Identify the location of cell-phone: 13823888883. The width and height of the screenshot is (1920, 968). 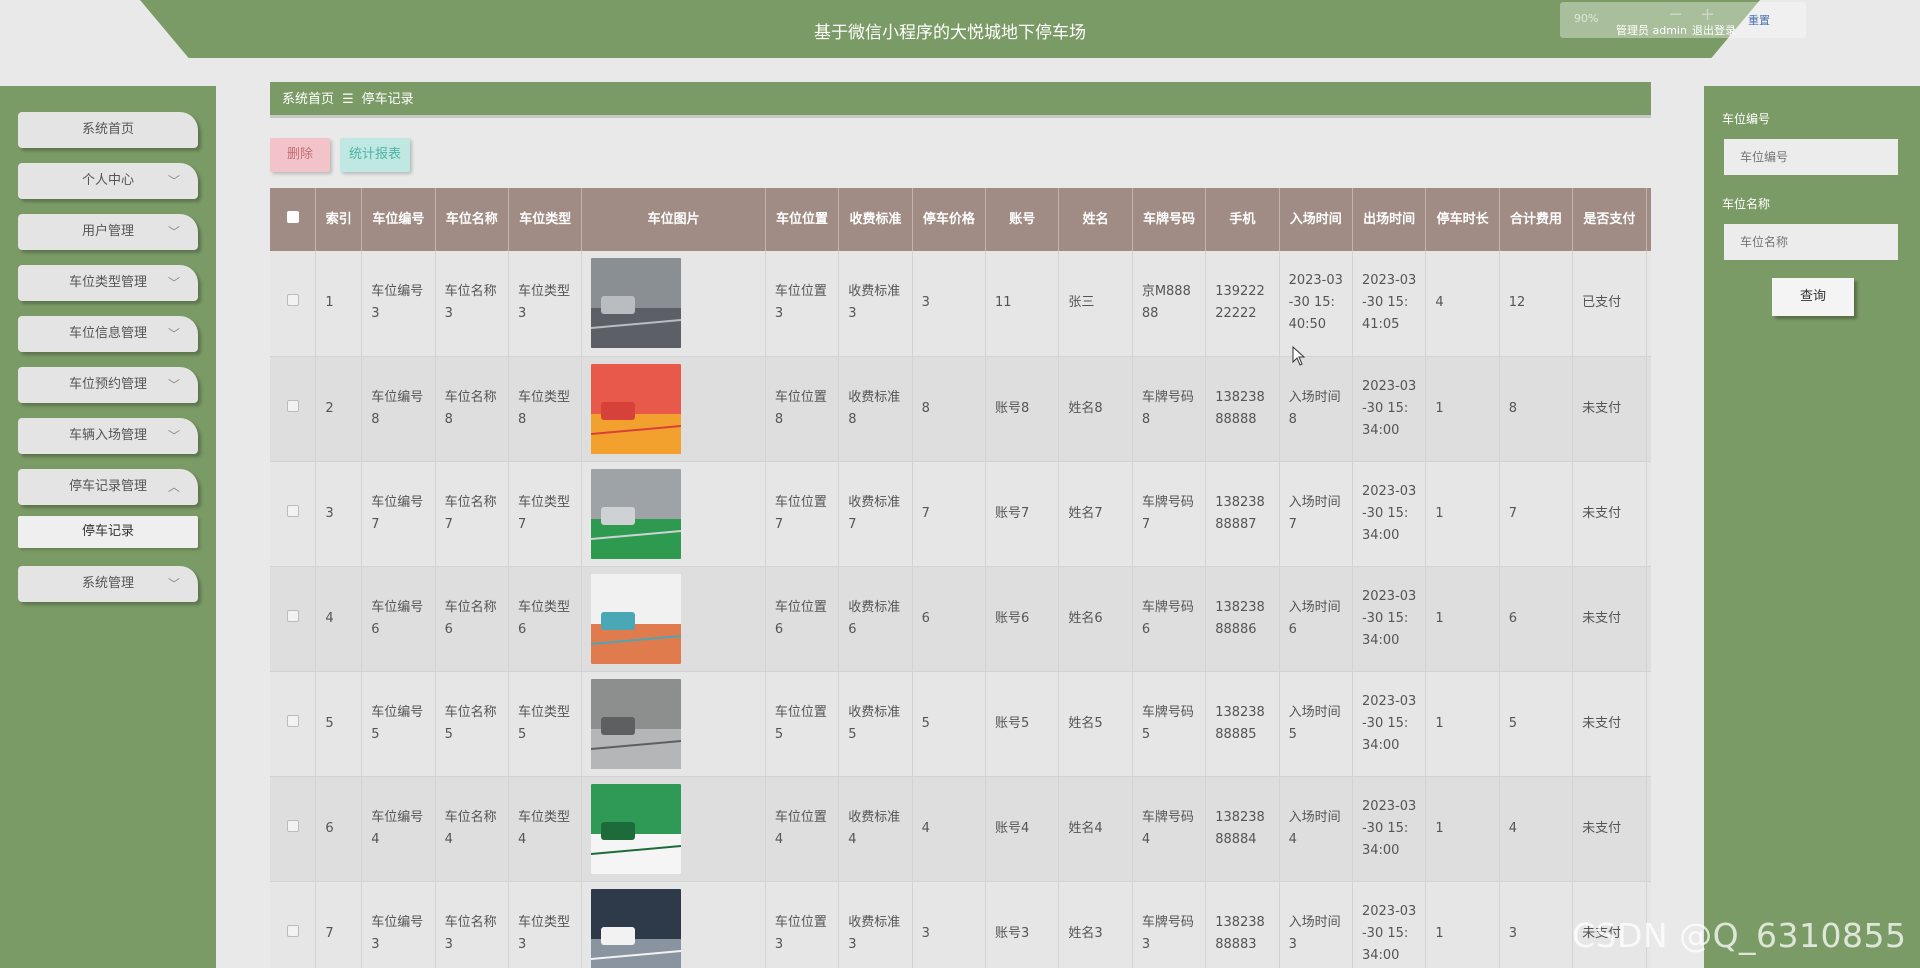
(1242, 924).